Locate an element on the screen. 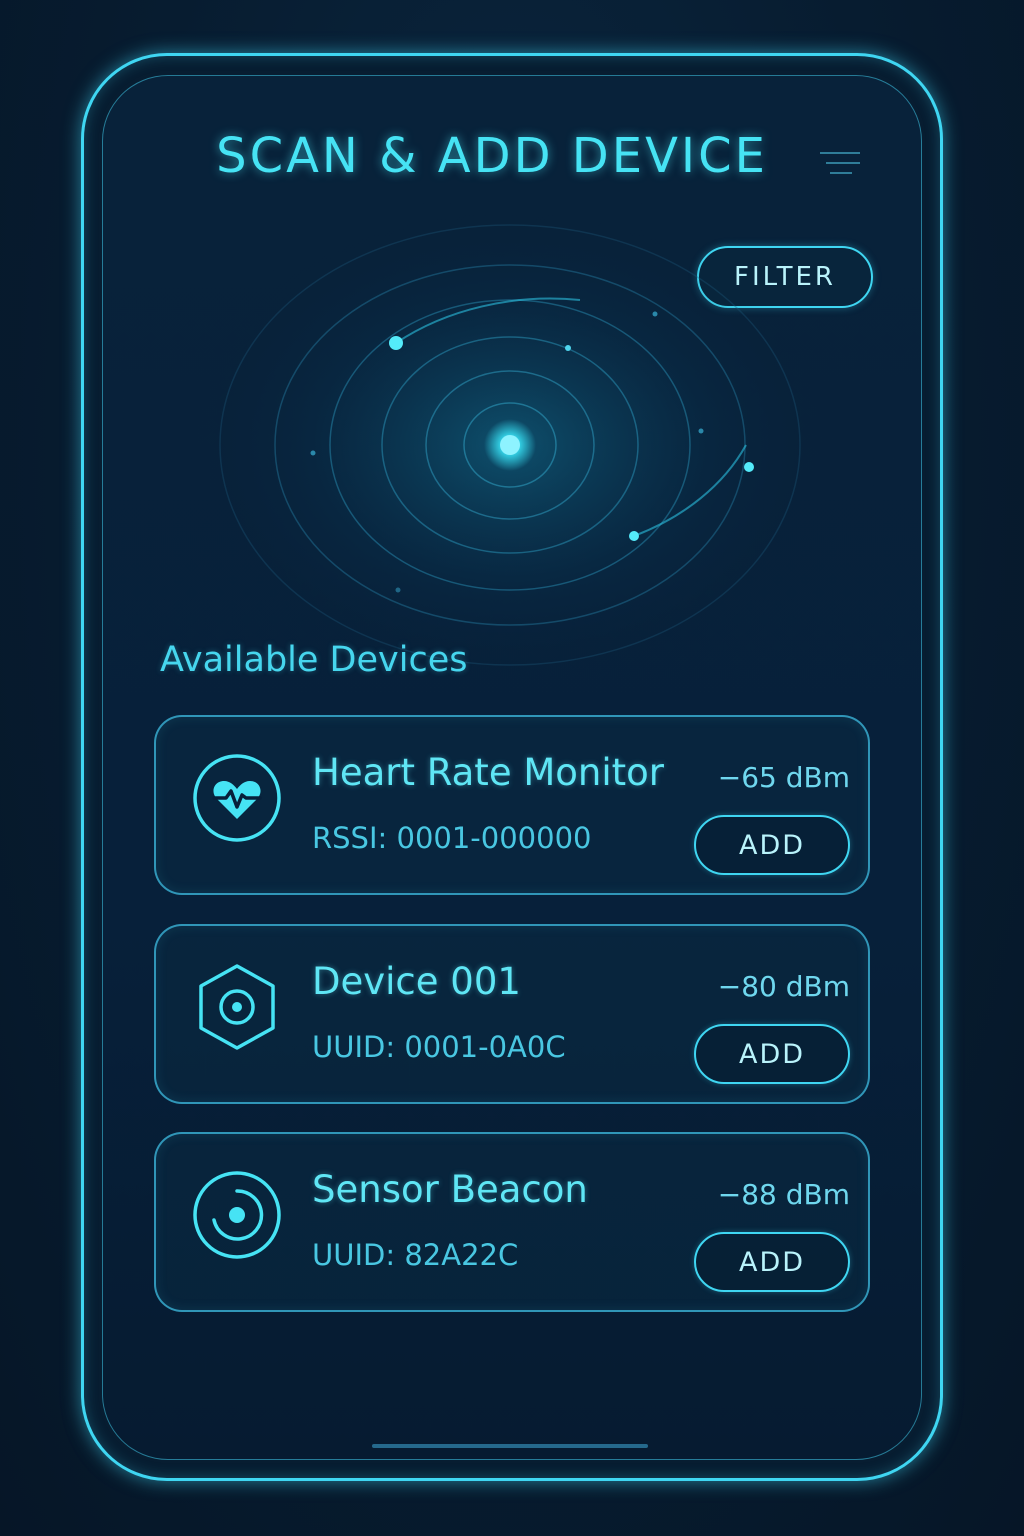 Image resolution: width=1024 pixels, height=1536 pixels. device-card-device-001: Device 001 UUID: 0001-0A0C −80 dBm ADD is located at coordinates (512, 1014).